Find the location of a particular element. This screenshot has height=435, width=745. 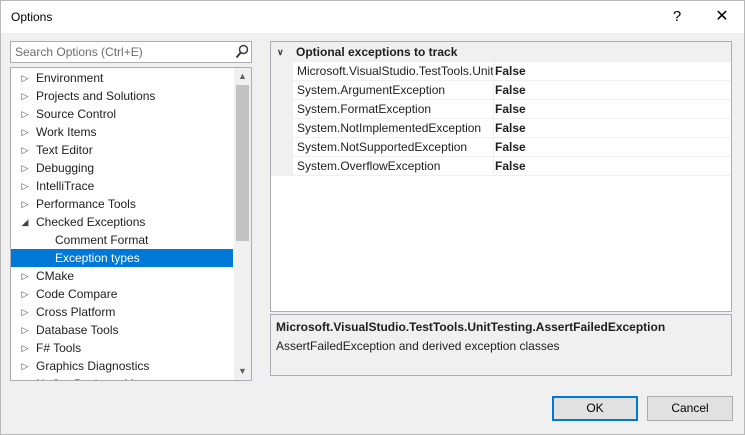

property-row: System.ArgumentException False is located at coordinates (501, 90).